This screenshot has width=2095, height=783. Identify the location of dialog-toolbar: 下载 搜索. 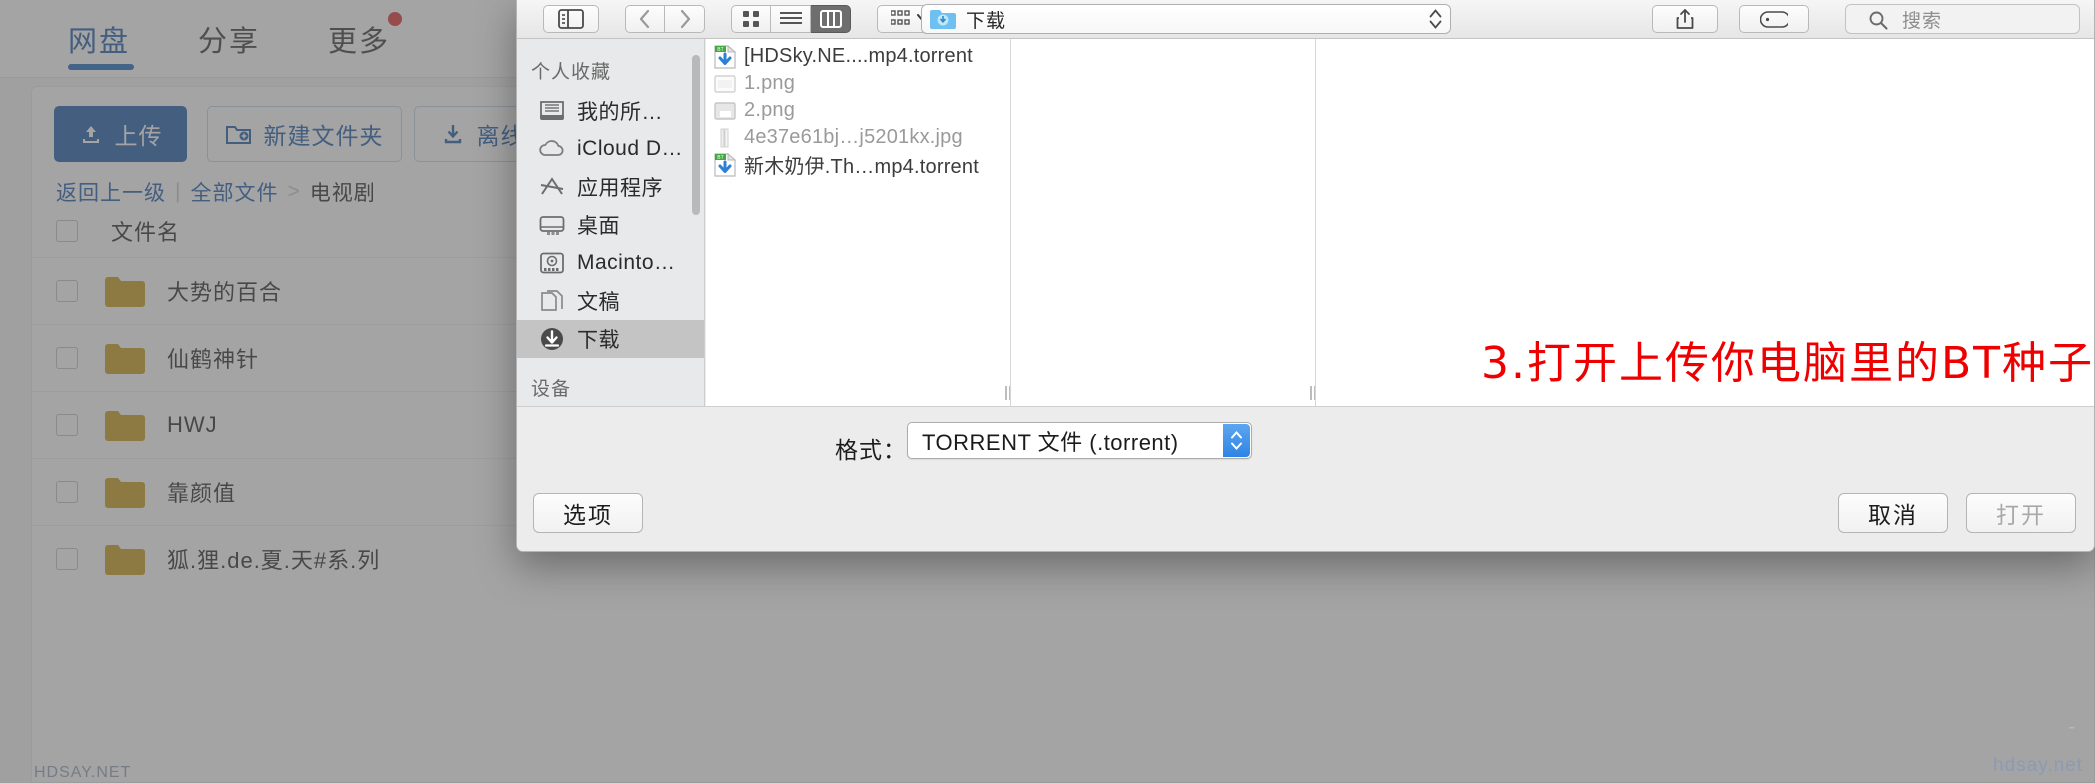
(1305, 19).